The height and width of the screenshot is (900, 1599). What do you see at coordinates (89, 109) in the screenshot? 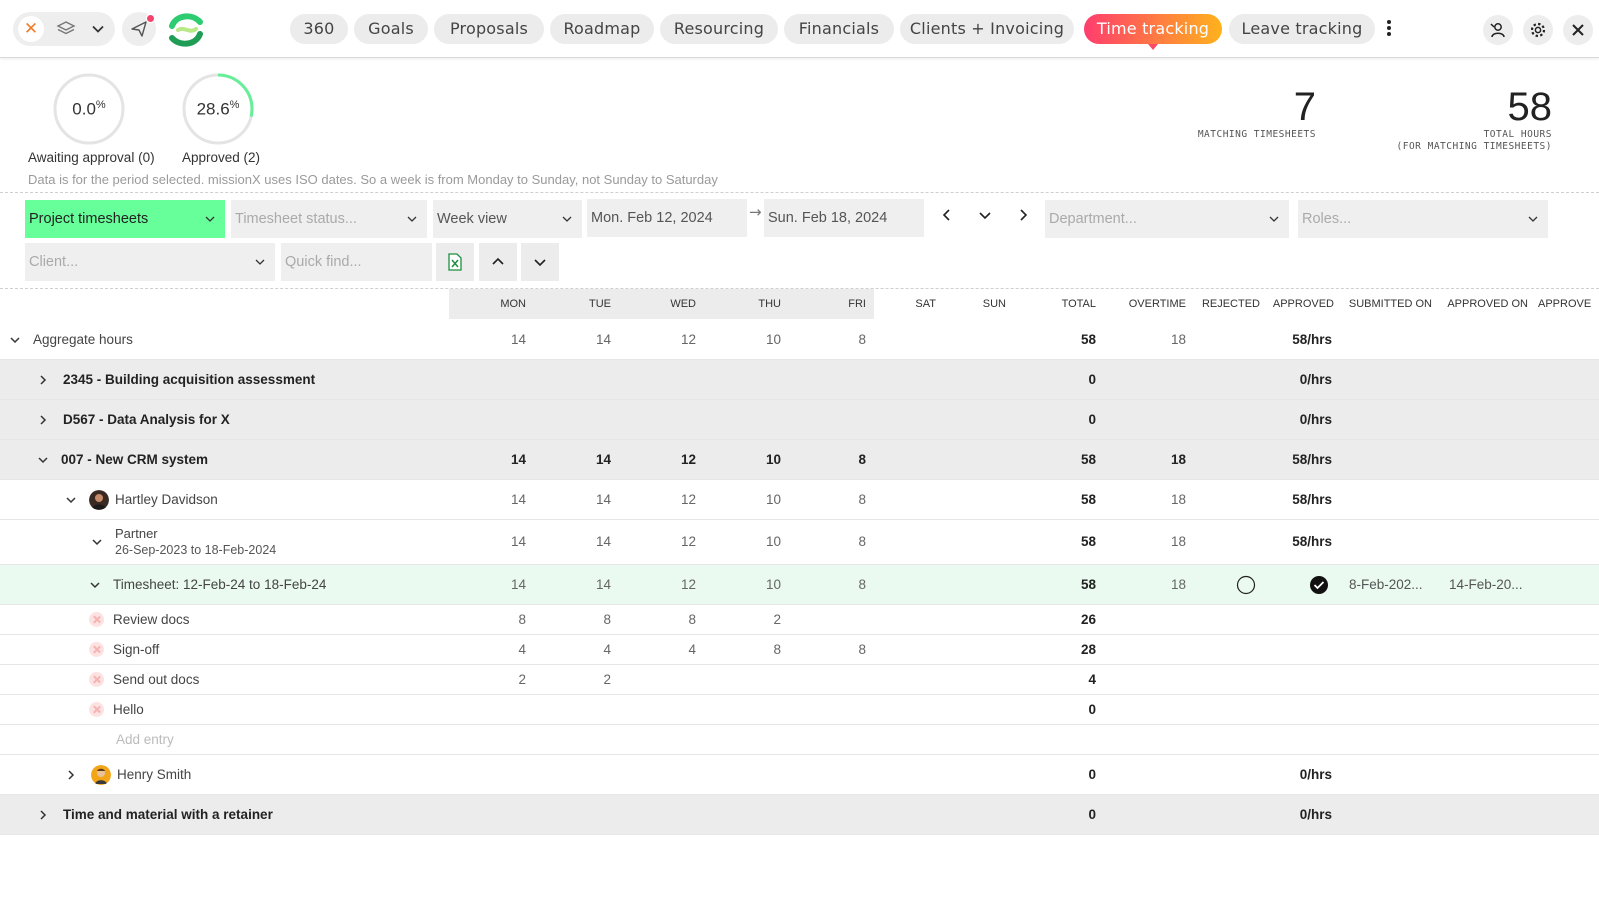
I see `awaiting-approval-value: 0.0%` at bounding box center [89, 109].